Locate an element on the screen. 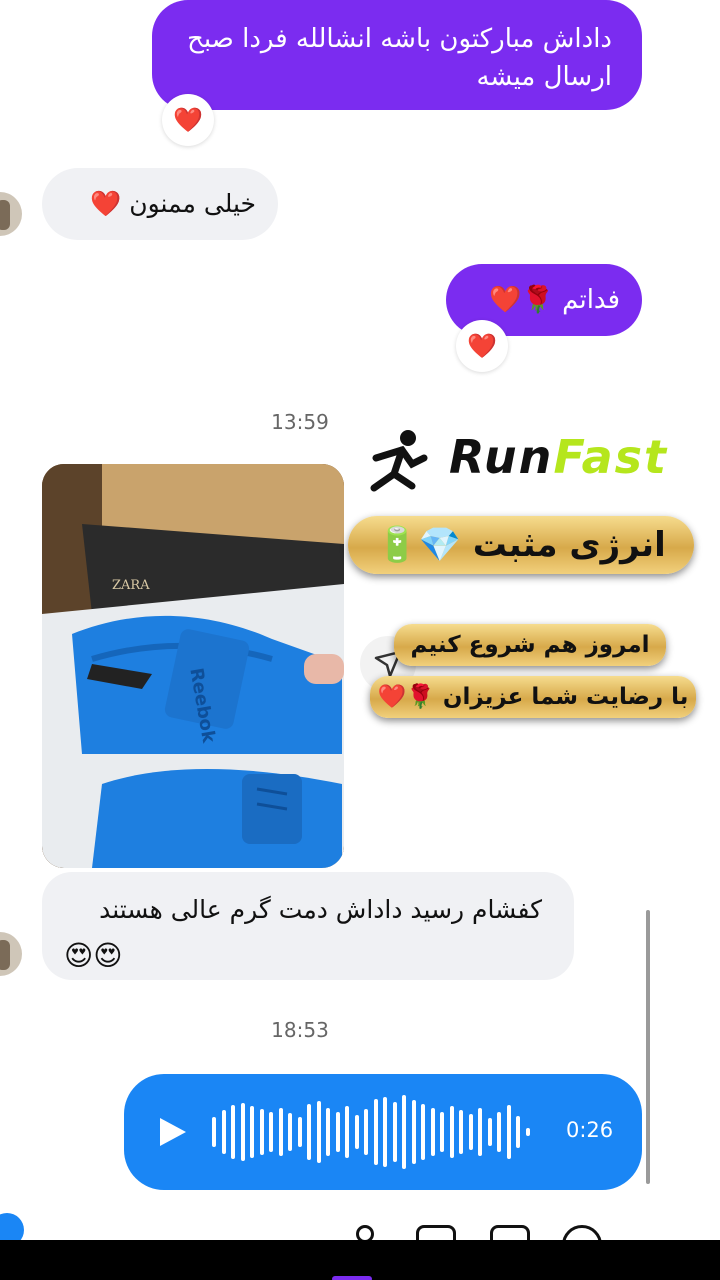  system-nav-bar is located at coordinates (360, 1260).